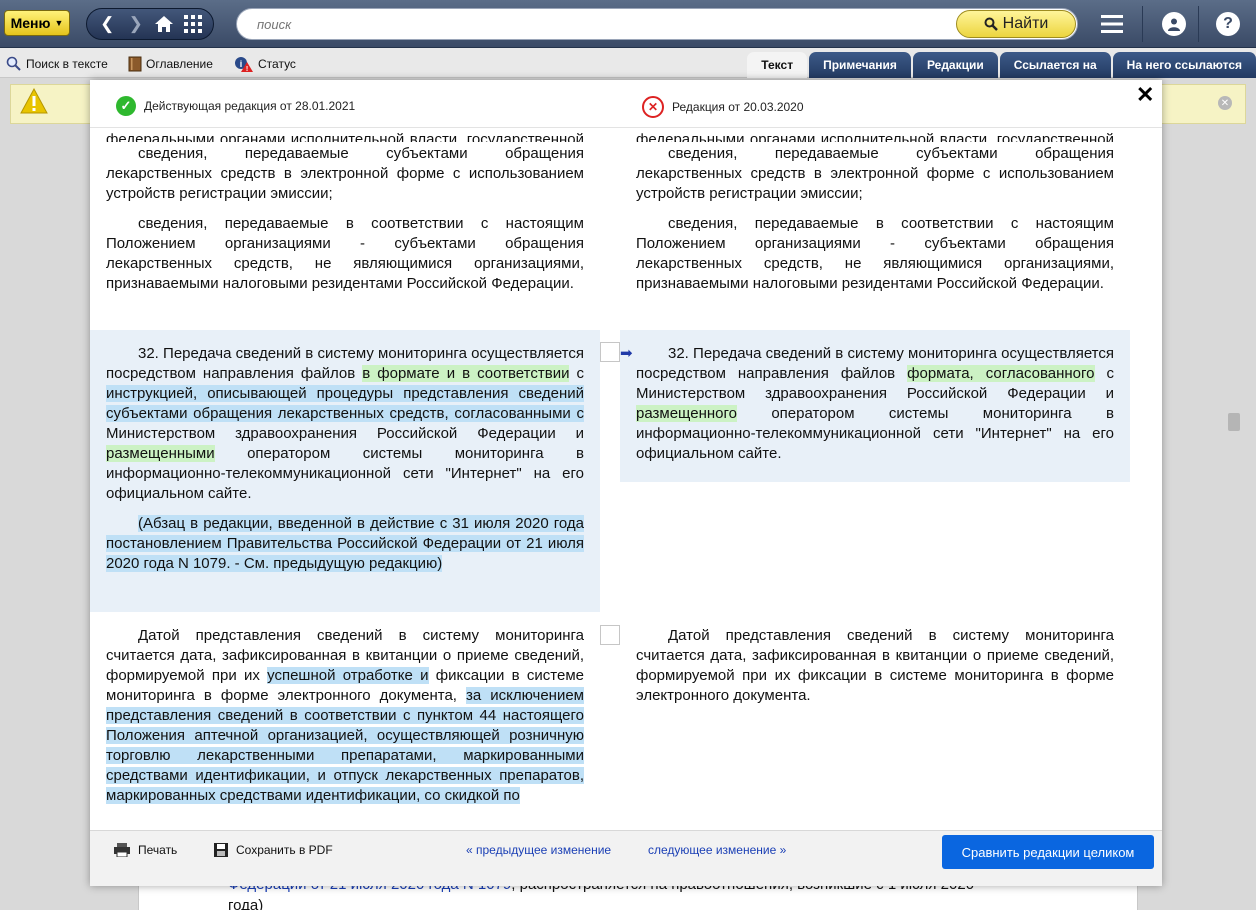  Describe the element at coordinates (136, 24) in the screenshot. I see `forward-icon: ❯` at that location.